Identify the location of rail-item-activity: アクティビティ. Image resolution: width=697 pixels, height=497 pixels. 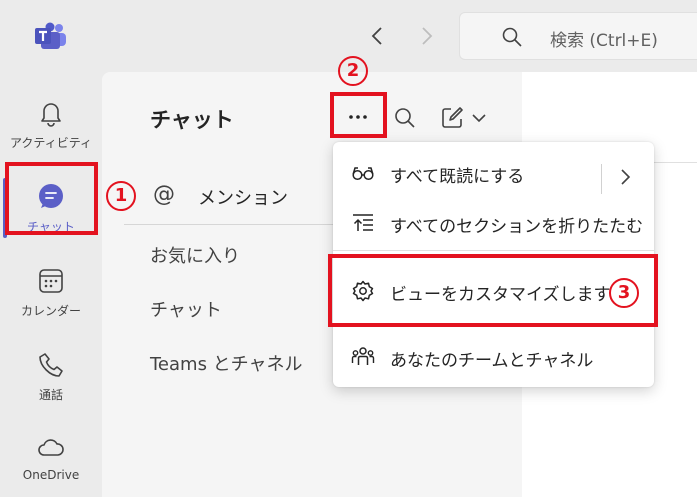
(51, 126).